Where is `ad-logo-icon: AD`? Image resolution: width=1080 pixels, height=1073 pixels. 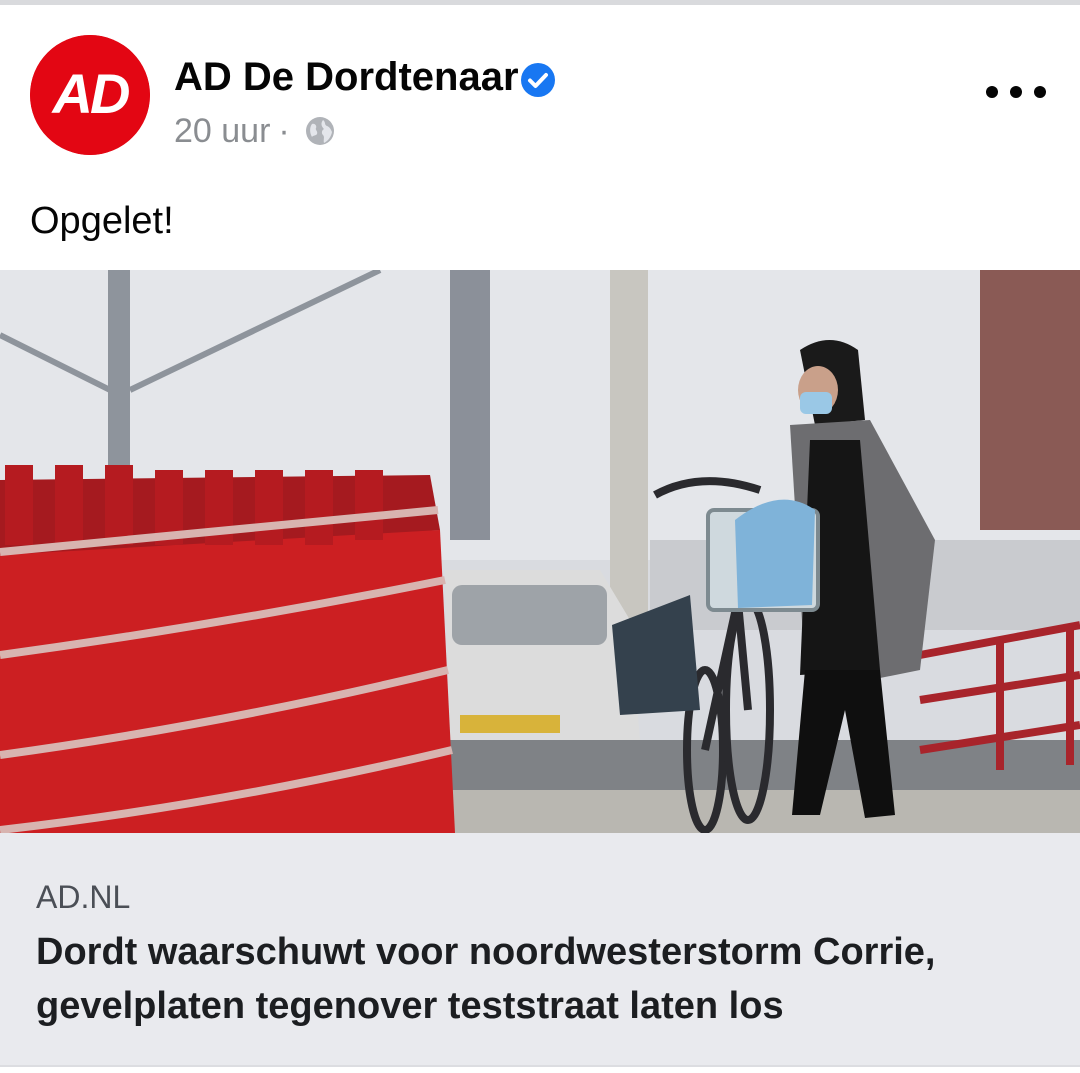
ad-logo-icon: AD is located at coordinates (90, 95).